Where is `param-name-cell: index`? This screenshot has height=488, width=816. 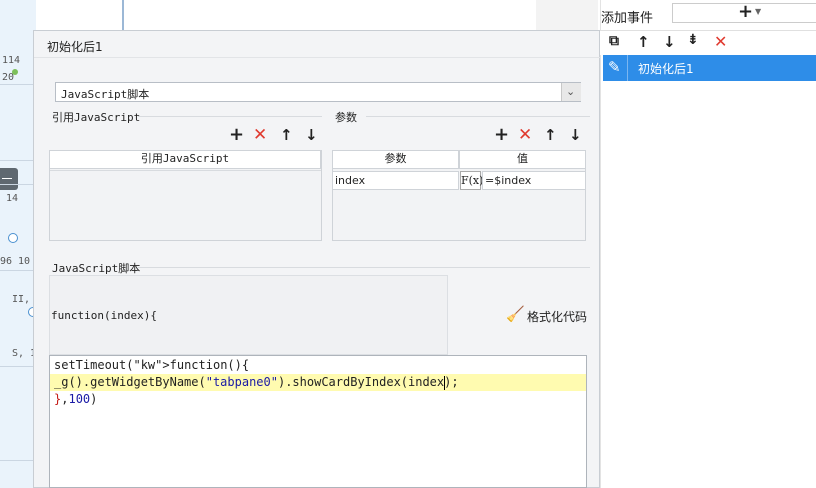 param-name-cell: index is located at coordinates (395, 180).